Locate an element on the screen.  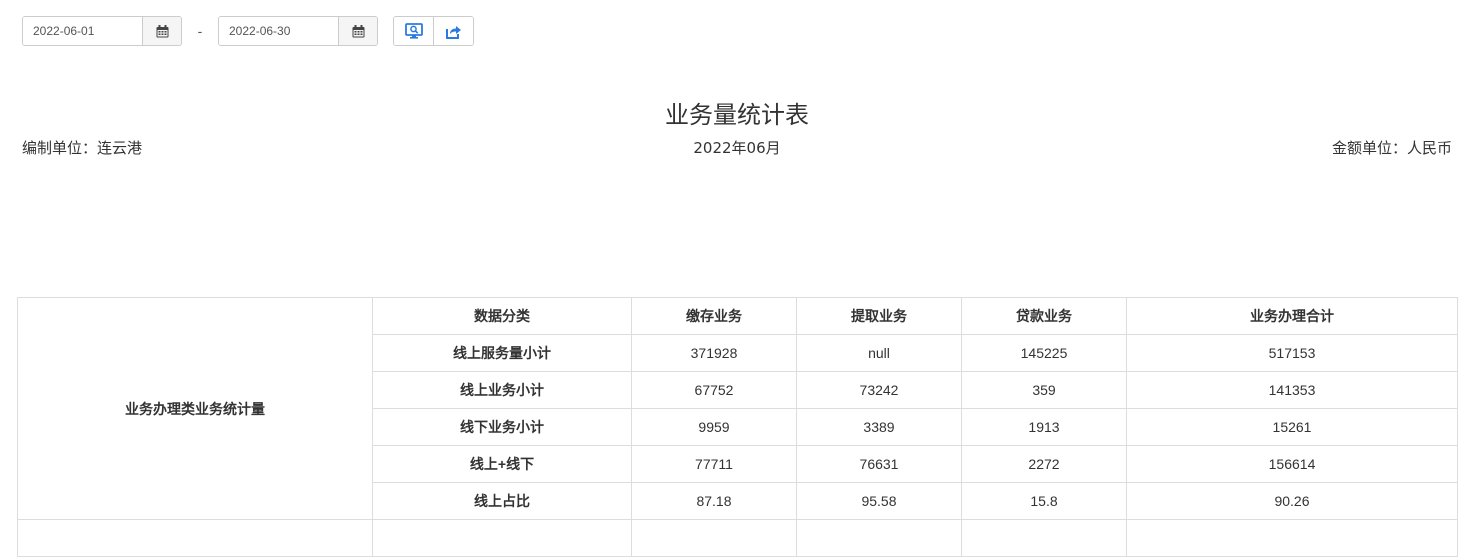
table-cell: 156614 is located at coordinates (1292, 464).